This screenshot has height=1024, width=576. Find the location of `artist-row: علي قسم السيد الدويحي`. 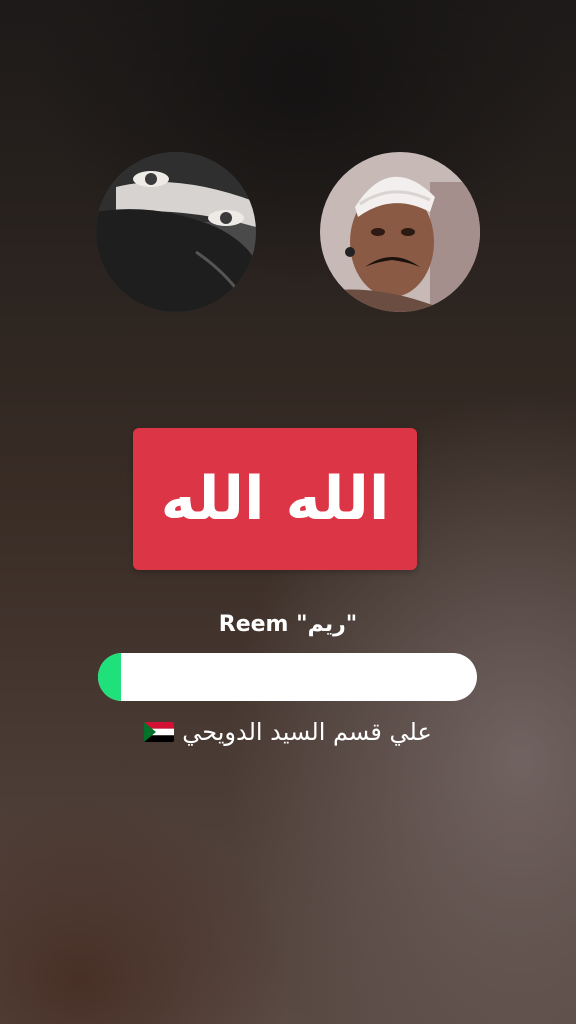

artist-row: علي قسم السيد الدويحي is located at coordinates (288, 732).